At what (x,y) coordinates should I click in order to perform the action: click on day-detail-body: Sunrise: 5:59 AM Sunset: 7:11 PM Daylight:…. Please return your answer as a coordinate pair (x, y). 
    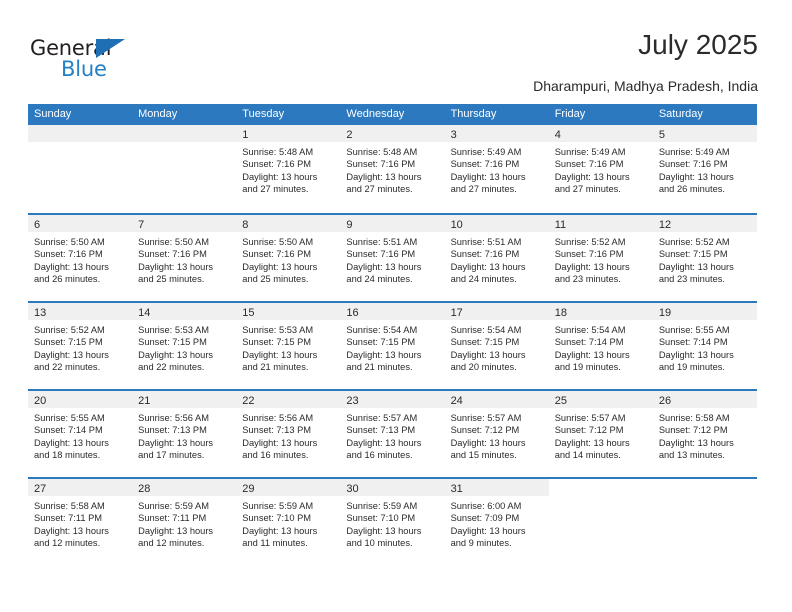
    Looking at the image, I should click on (184, 522).